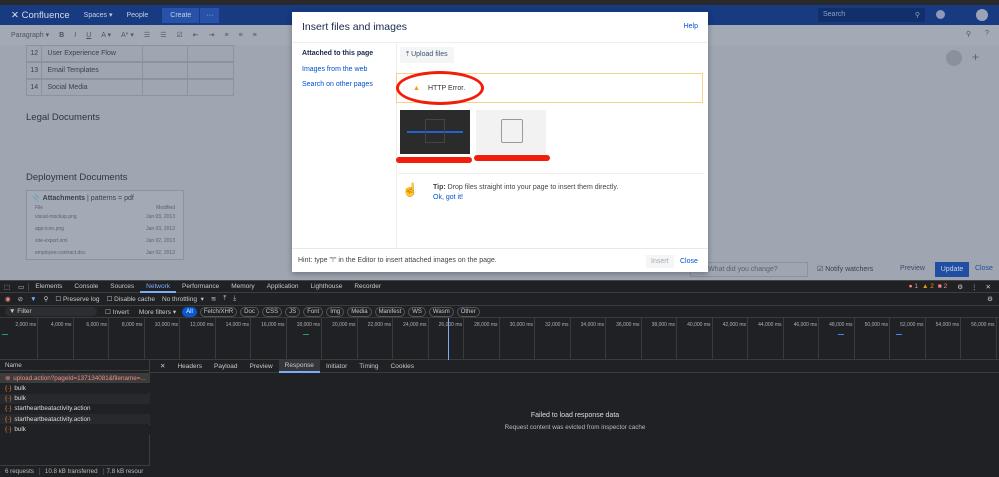 This screenshot has width=999, height=477. I want to click on device-icon: ▭, so click(22, 286).